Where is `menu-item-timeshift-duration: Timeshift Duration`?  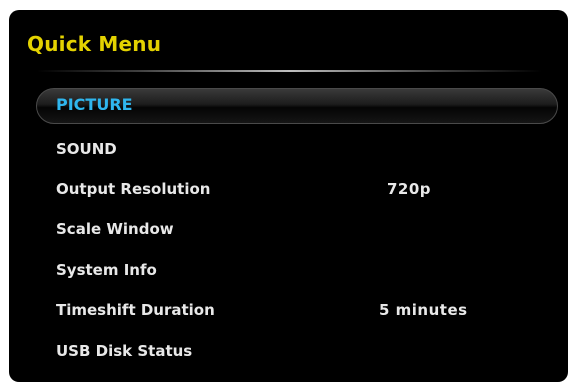 menu-item-timeshift-duration: Timeshift Duration is located at coordinates (135, 310).